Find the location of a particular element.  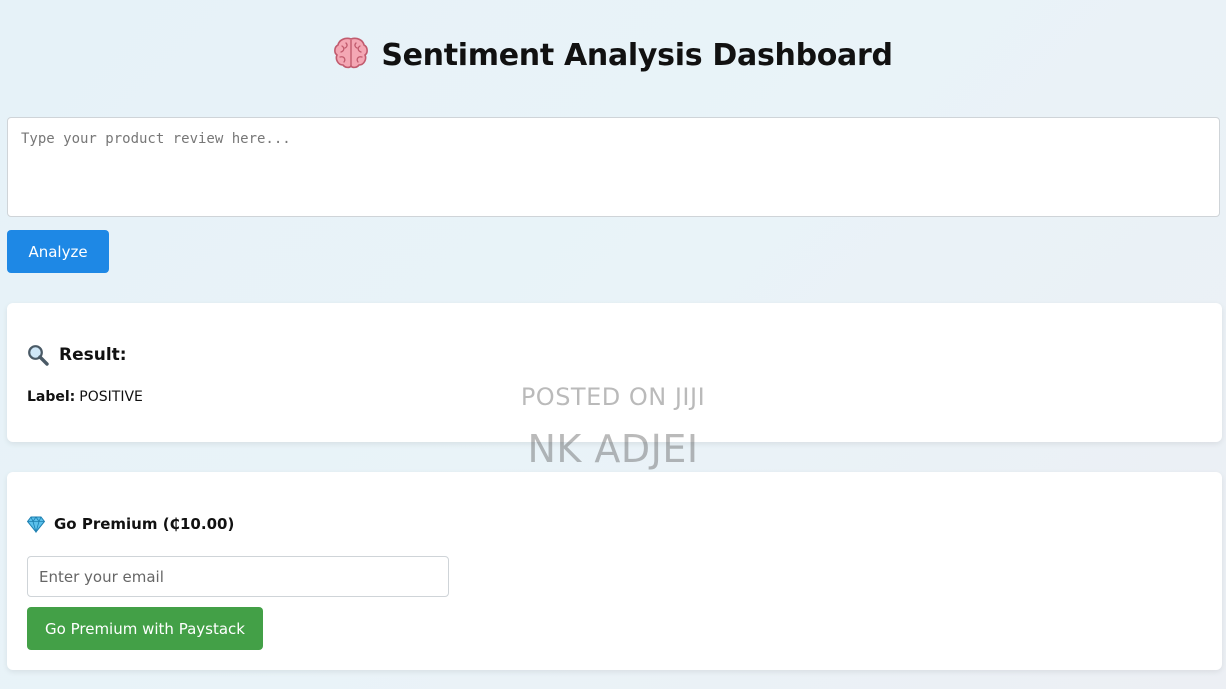

brain-icon is located at coordinates (351, 53).